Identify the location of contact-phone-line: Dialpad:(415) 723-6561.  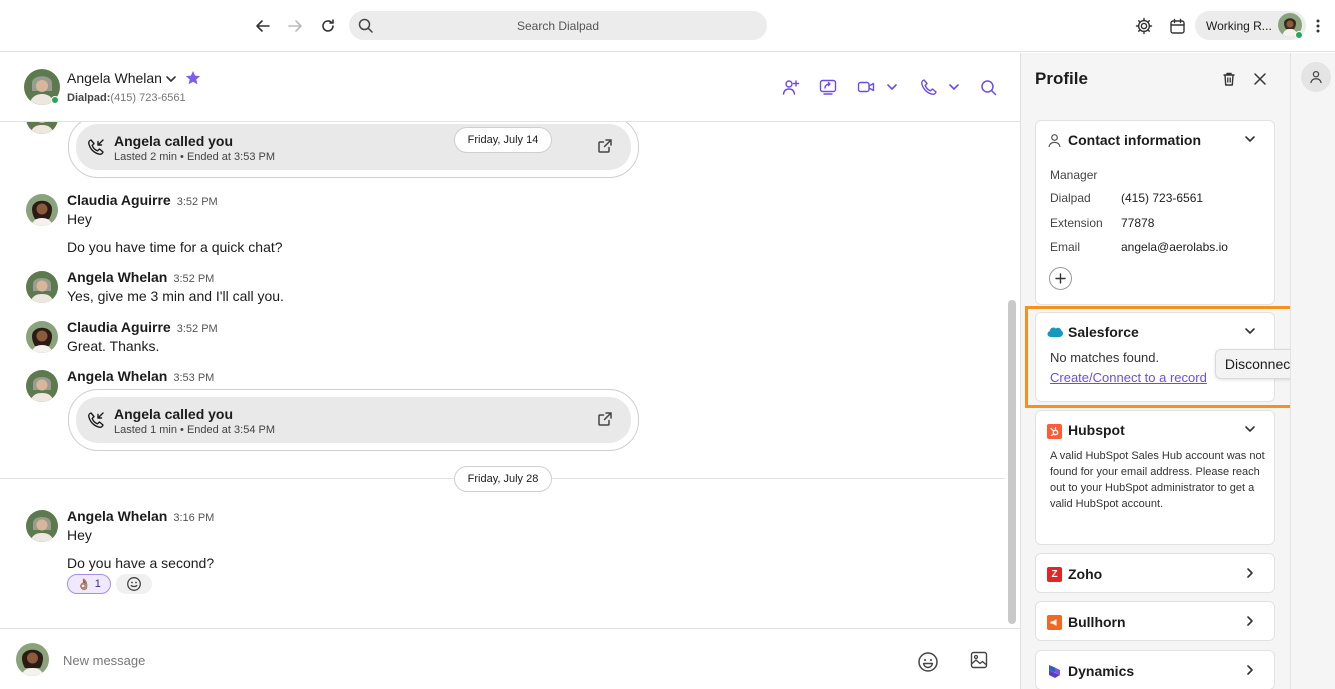
(126, 98).